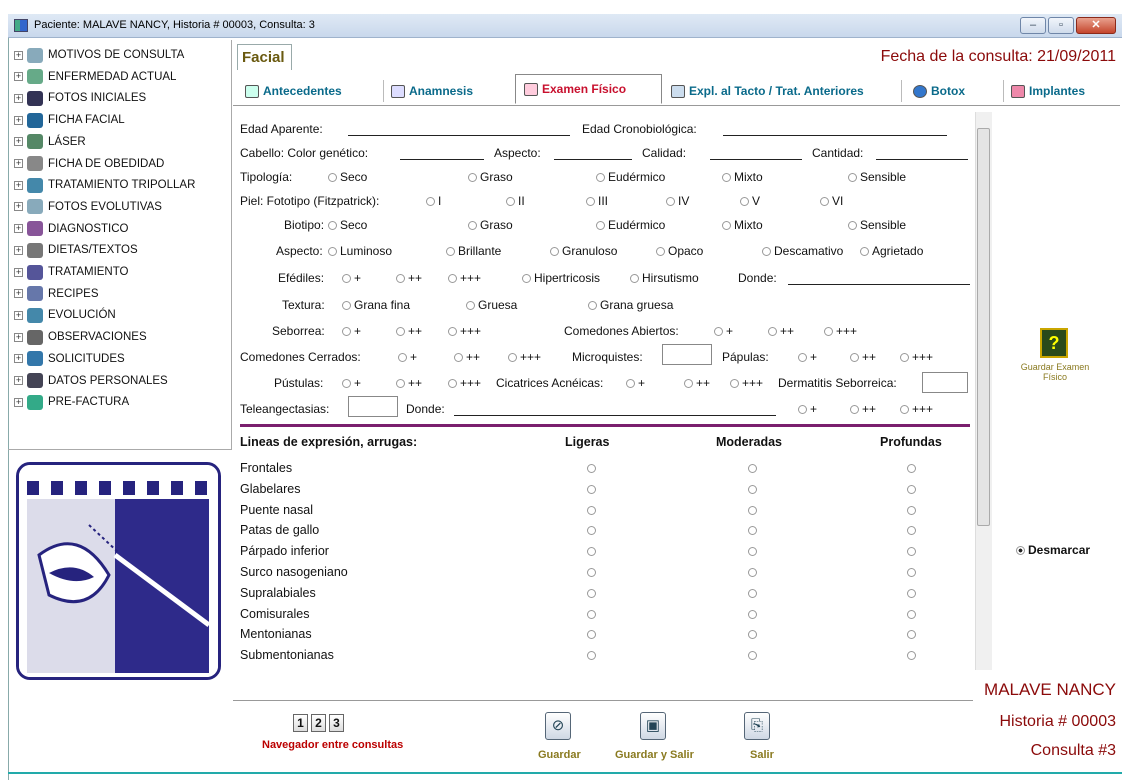 This screenshot has width=1122, height=780. What do you see at coordinates (630, 305) in the screenshot?
I see `textura-radio: Grana gruesa` at bounding box center [630, 305].